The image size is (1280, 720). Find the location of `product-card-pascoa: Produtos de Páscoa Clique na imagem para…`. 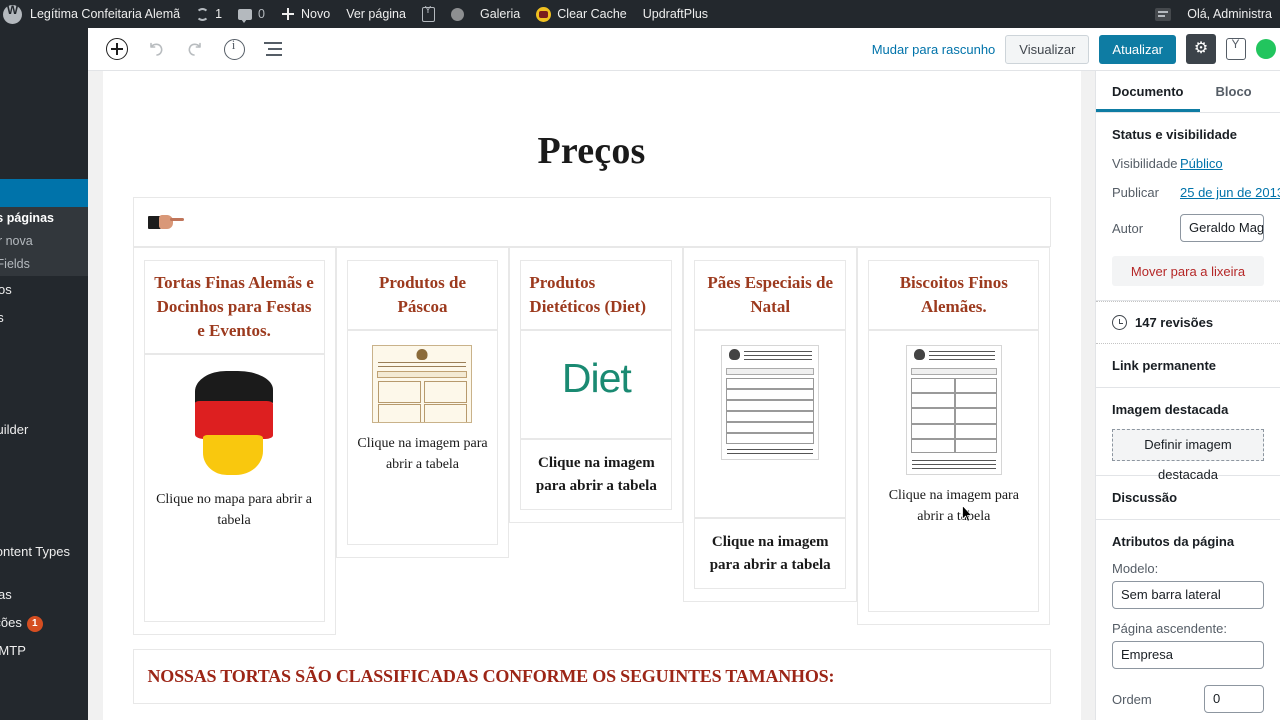

product-card-pascoa: Produtos de Páscoa Clique na imagem para… is located at coordinates (422, 402).